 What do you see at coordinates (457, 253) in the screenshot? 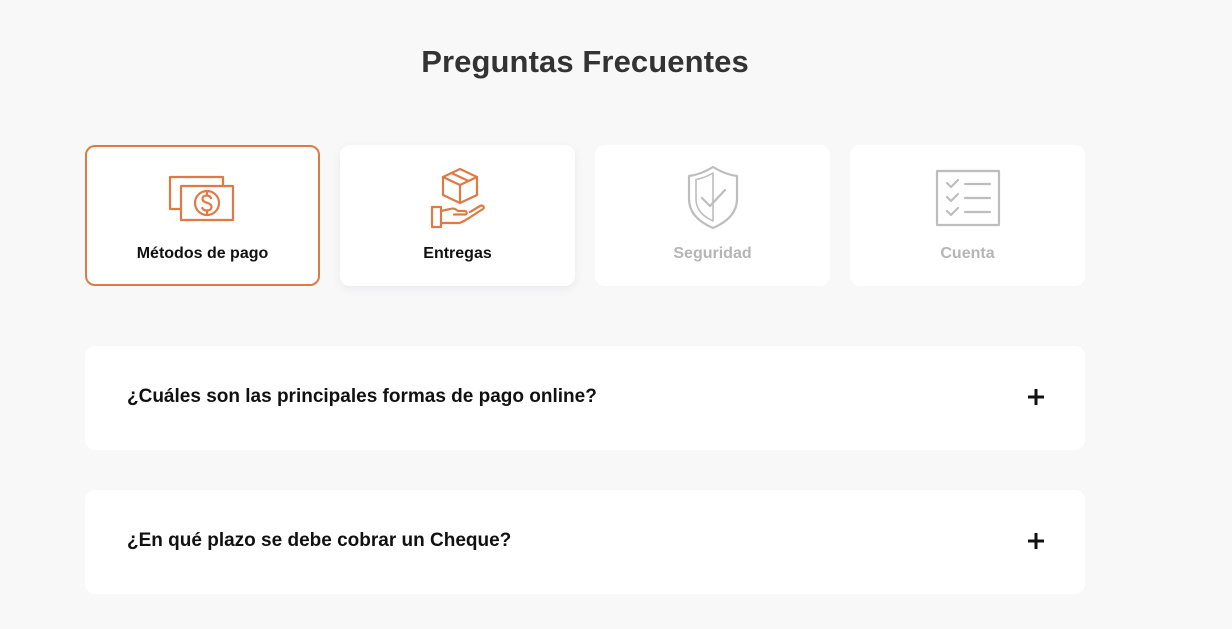
I see `category-label: Entregas` at bounding box center [457, 253].